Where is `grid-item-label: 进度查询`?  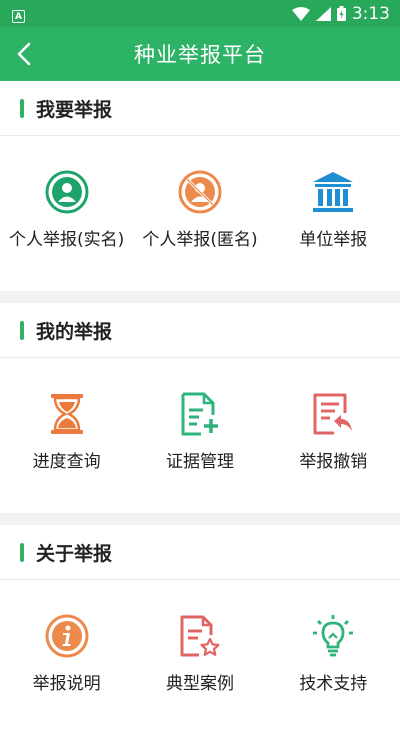
grid-item-label: 进度查询 is located at coordinates (66, 462).